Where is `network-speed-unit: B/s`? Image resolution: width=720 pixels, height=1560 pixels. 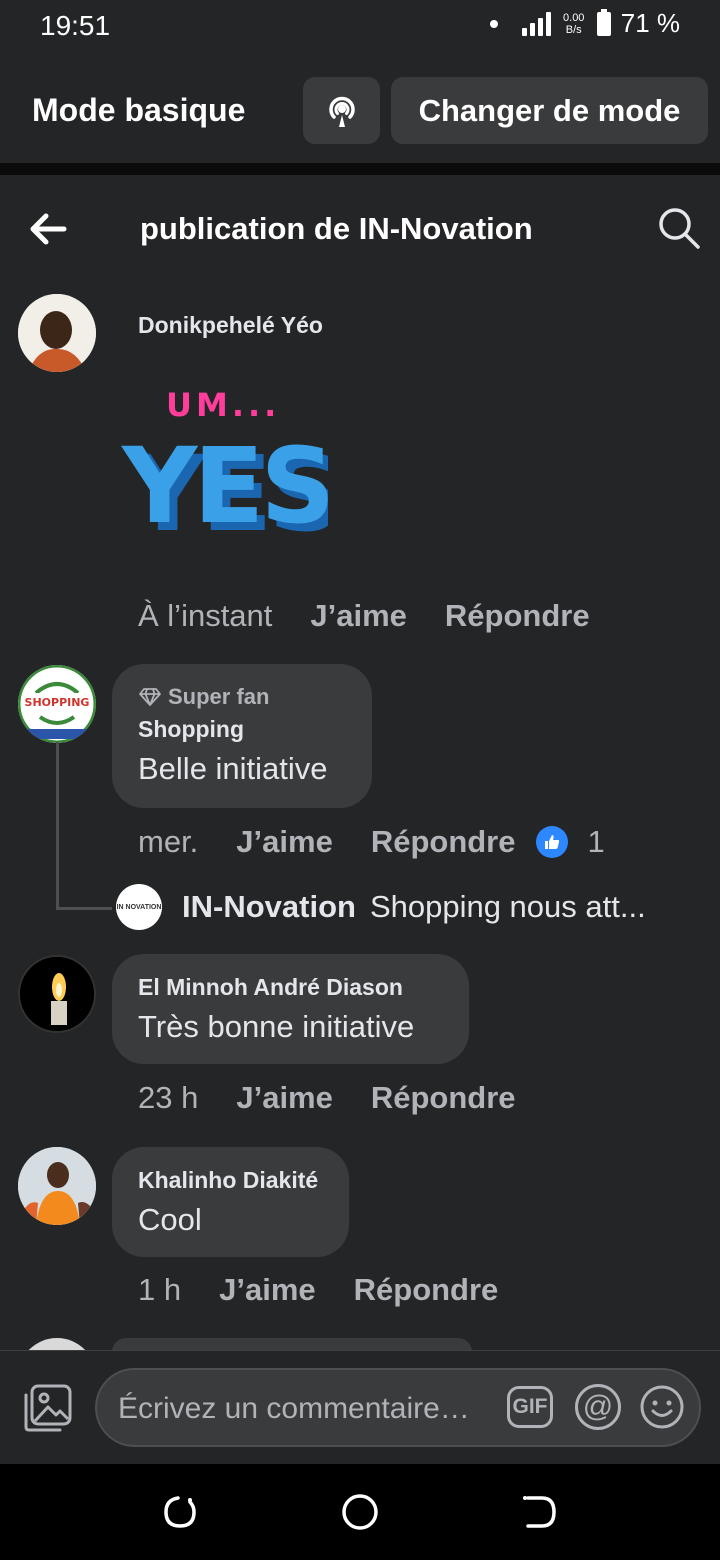 network-speed-unit: B/s is located at coordinates (573, 29).